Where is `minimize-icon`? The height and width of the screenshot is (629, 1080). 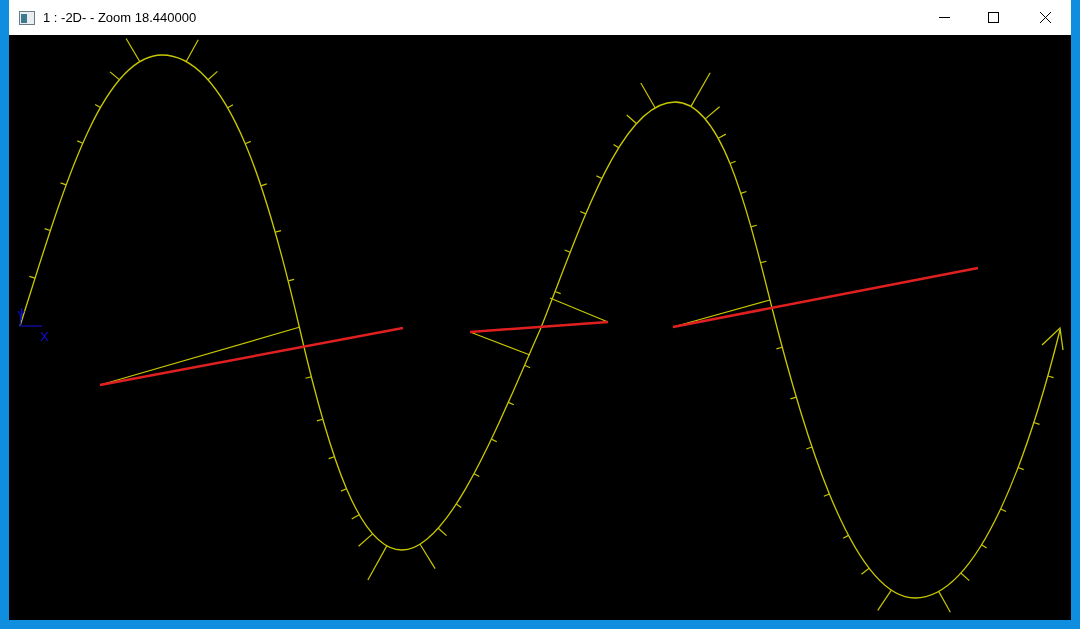 minimize-icon is located at coordinates (944, 17).